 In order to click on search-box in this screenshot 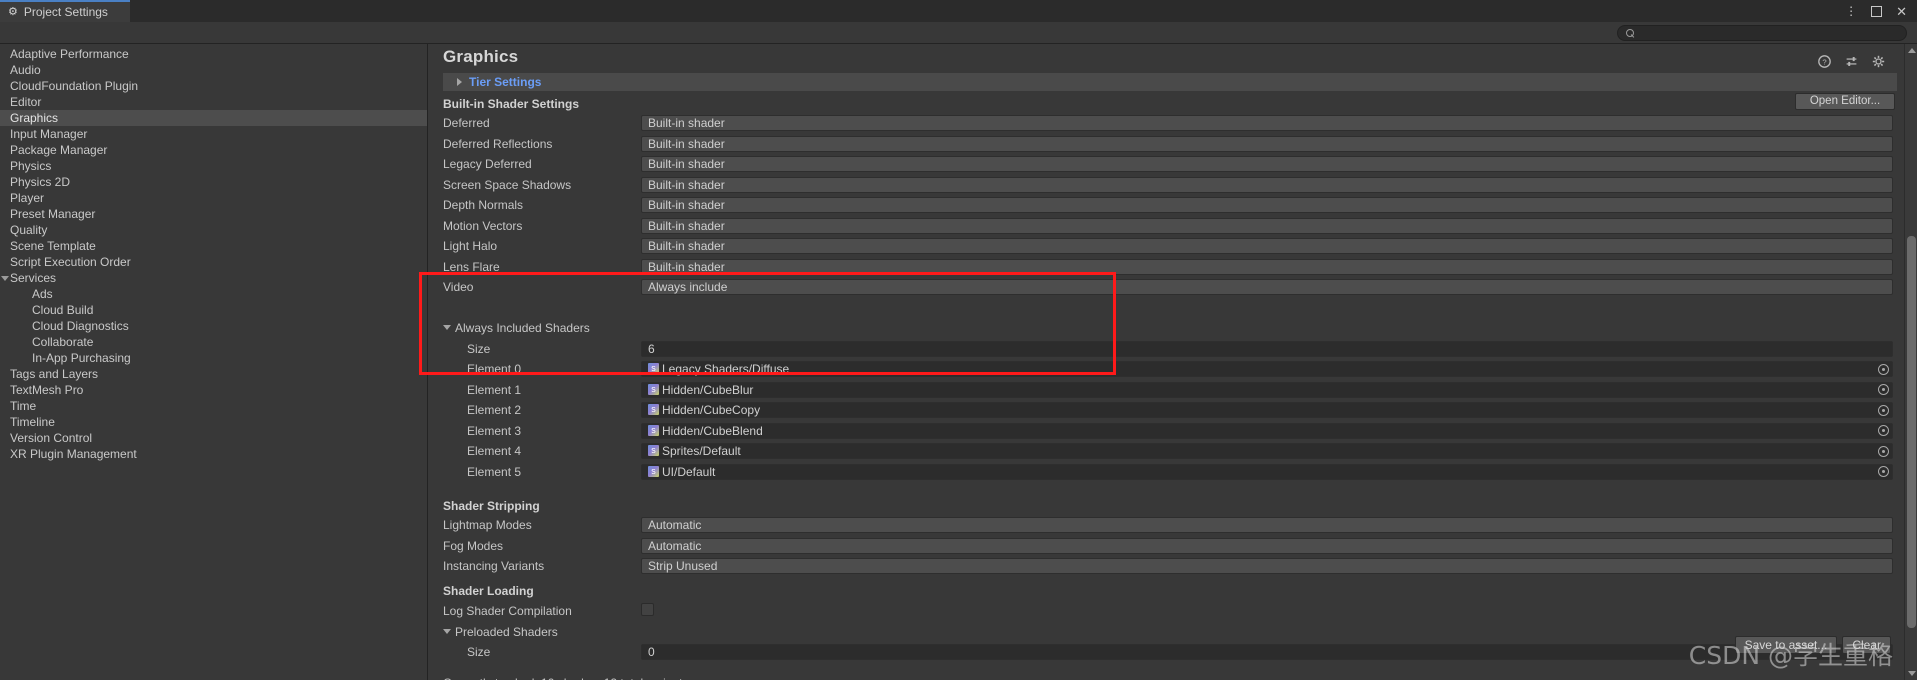, I will do `click(1762, 33)`.